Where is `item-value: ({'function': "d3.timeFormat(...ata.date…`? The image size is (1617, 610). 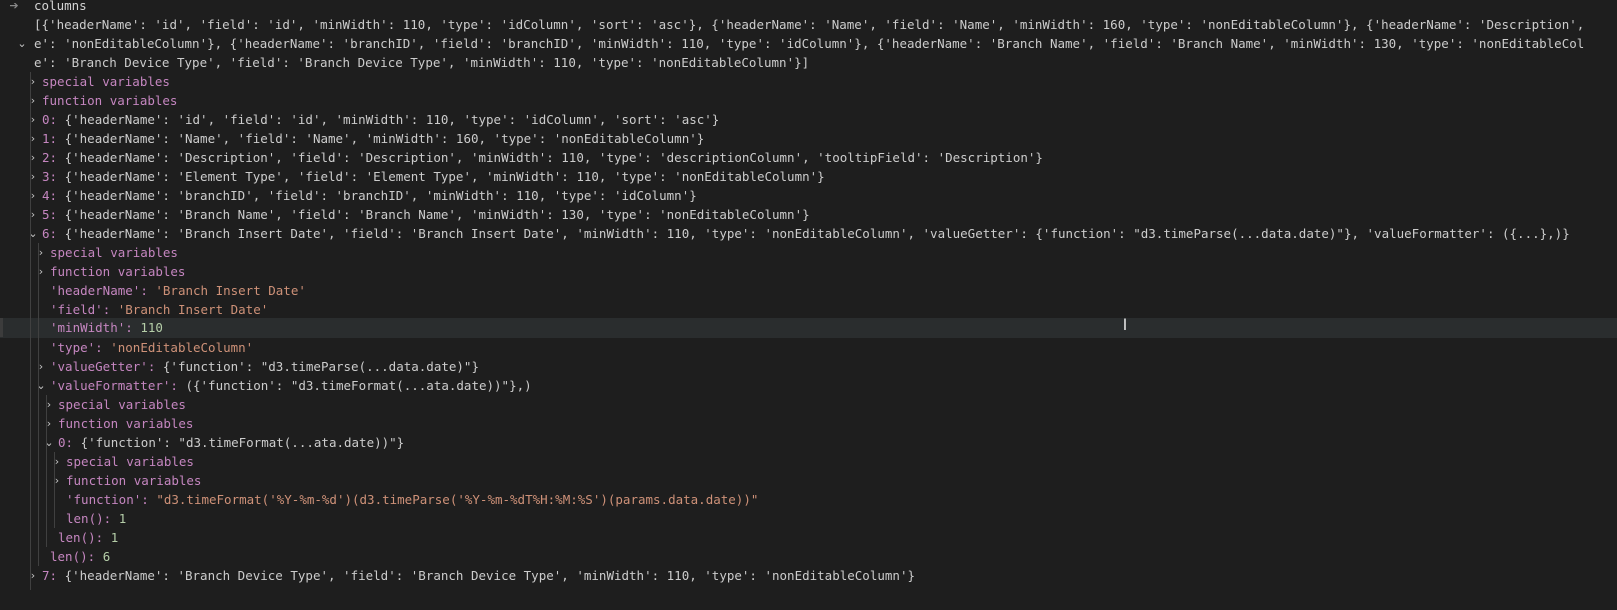
item-value: ({'function': "d3.timeFormat(...ata.date… is located at coordinates (358, 385).